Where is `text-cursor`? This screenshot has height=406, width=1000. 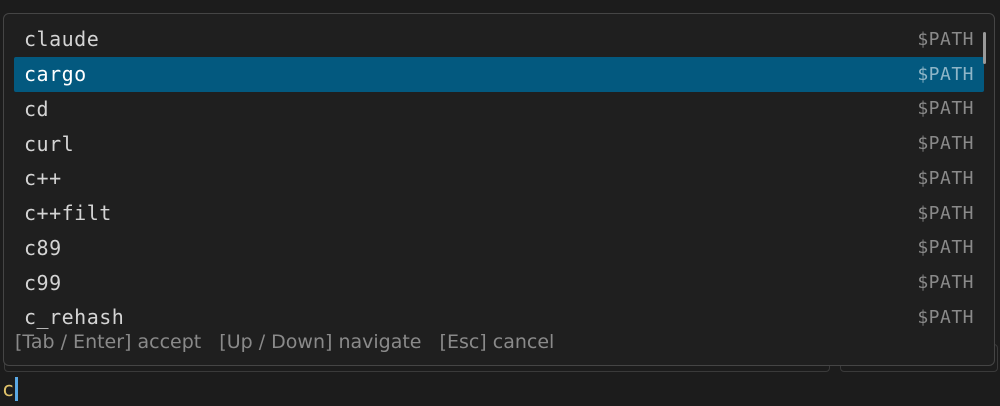
text-cursor is located at coordinates (17, 389).